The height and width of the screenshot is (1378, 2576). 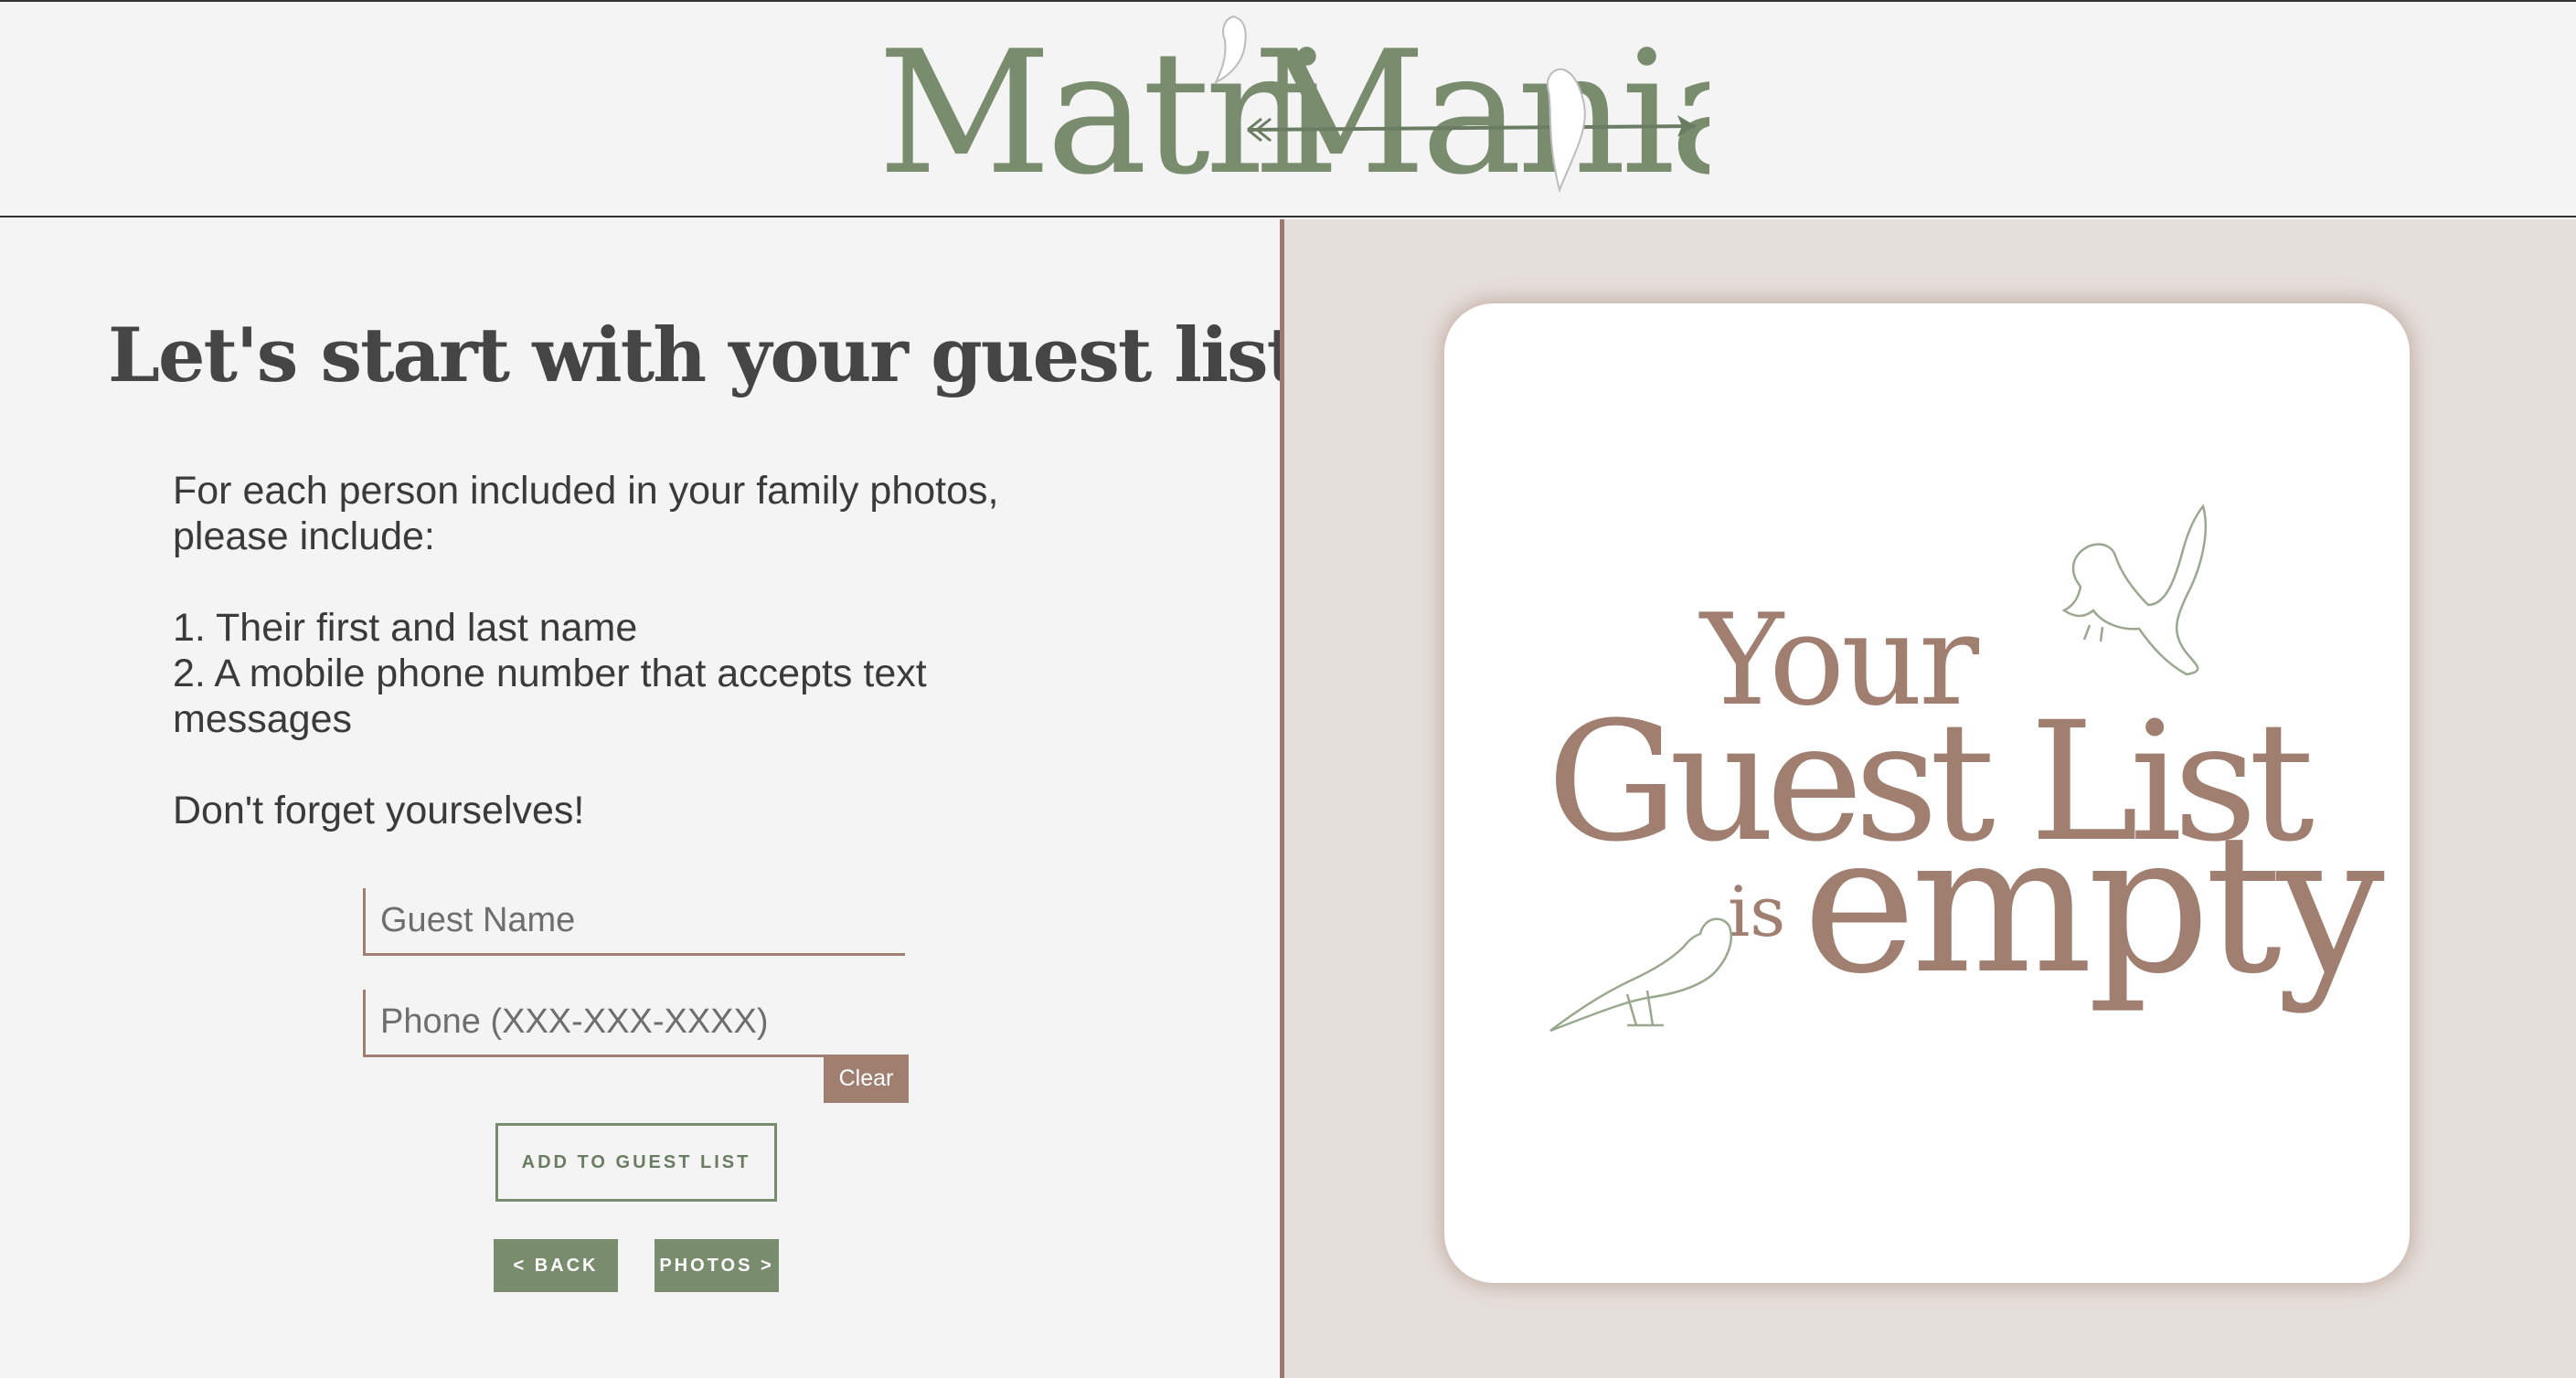 What do you see at coordinates (1480, 113) in the screenshot?
I see `logo-text-mania: Mania` at bounding box center [1480, 113].